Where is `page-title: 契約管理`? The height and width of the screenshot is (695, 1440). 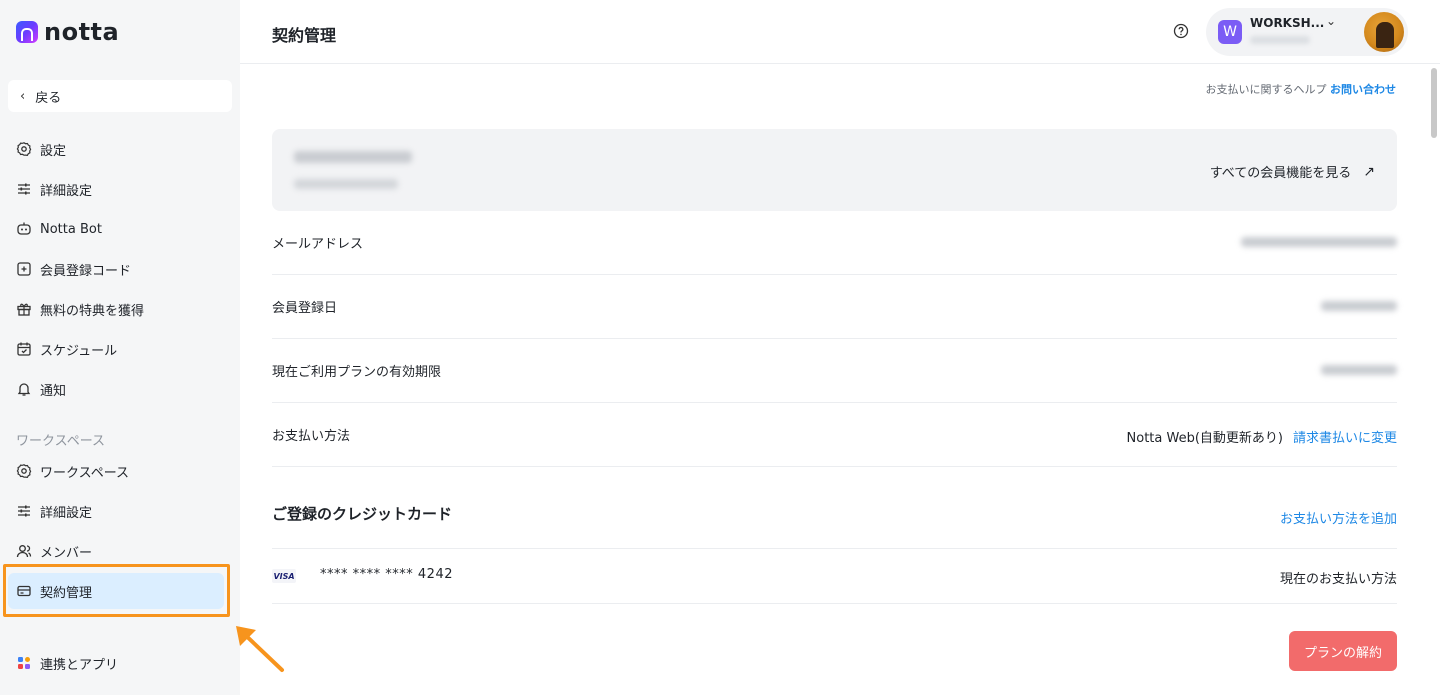 page-title: 契約管理 is located at coordinates (304, 35).